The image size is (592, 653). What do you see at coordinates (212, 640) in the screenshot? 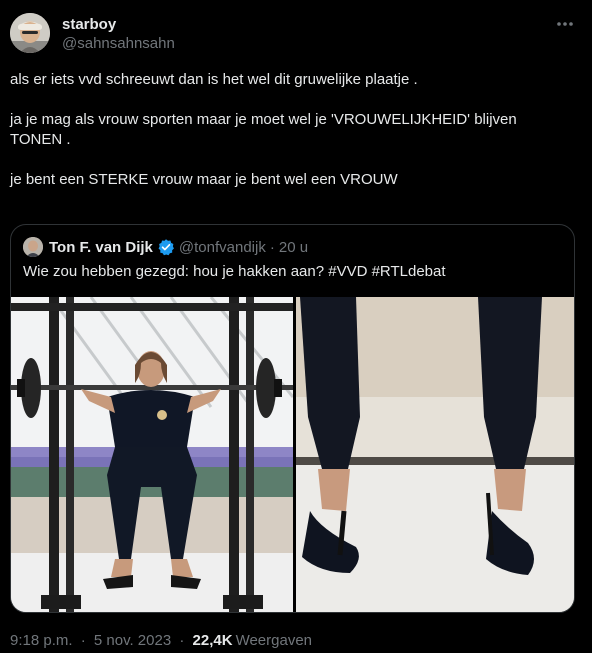
I see `views-count: 22,4K` at bounding box center [212, 640].